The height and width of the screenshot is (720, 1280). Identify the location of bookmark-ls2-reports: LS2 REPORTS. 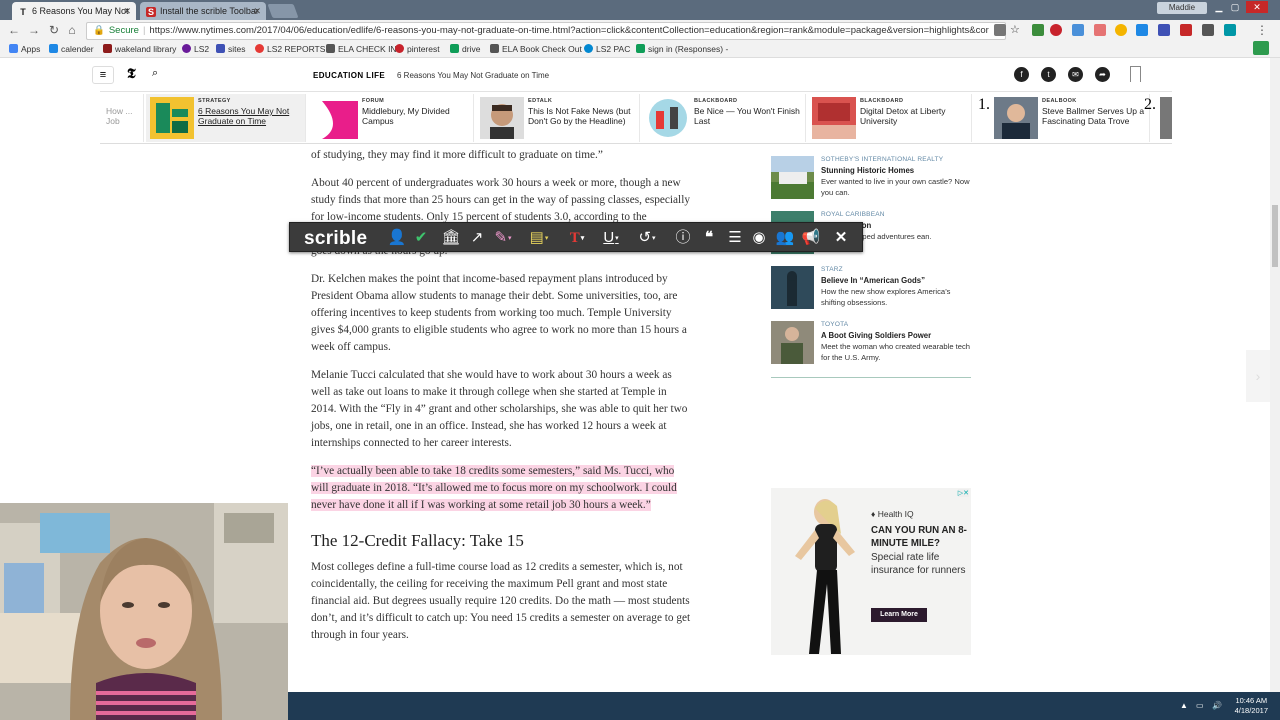
(290, 49).